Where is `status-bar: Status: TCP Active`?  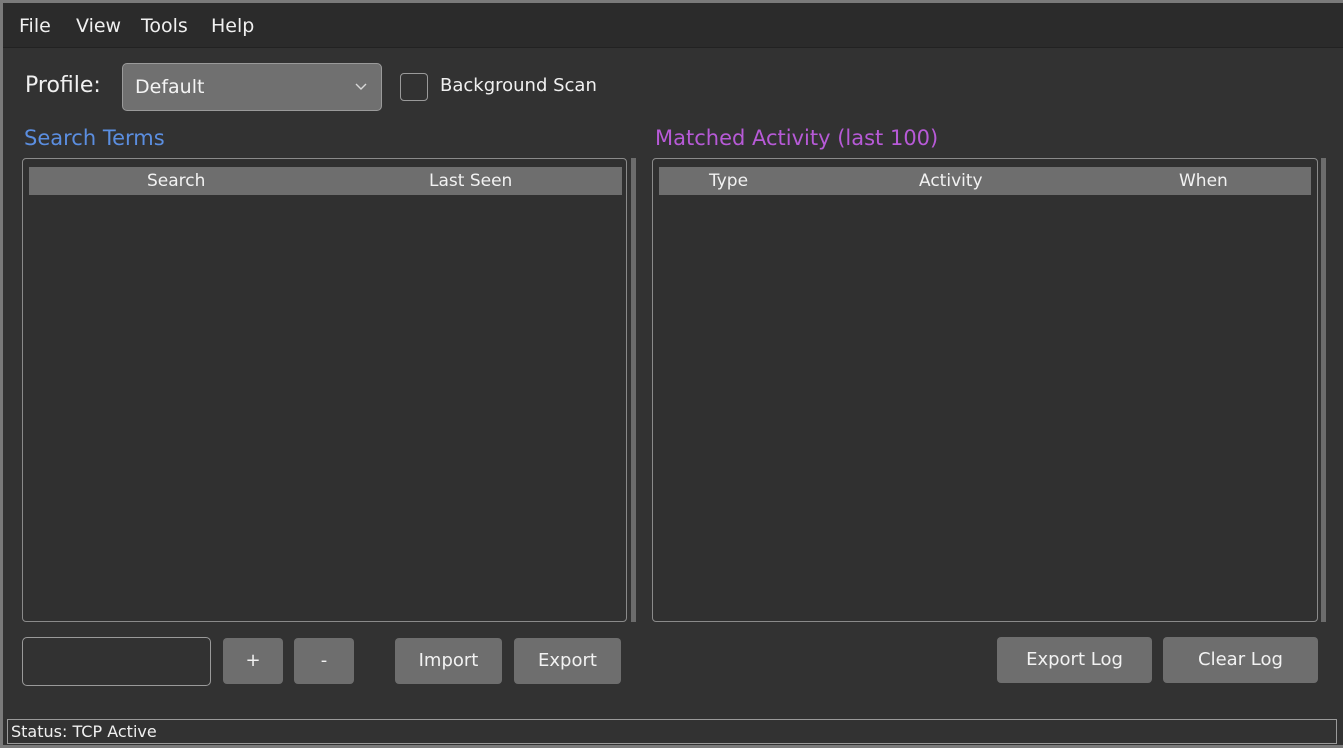 status-bar: Status: TCP Active is located at coordinates (672, 731).